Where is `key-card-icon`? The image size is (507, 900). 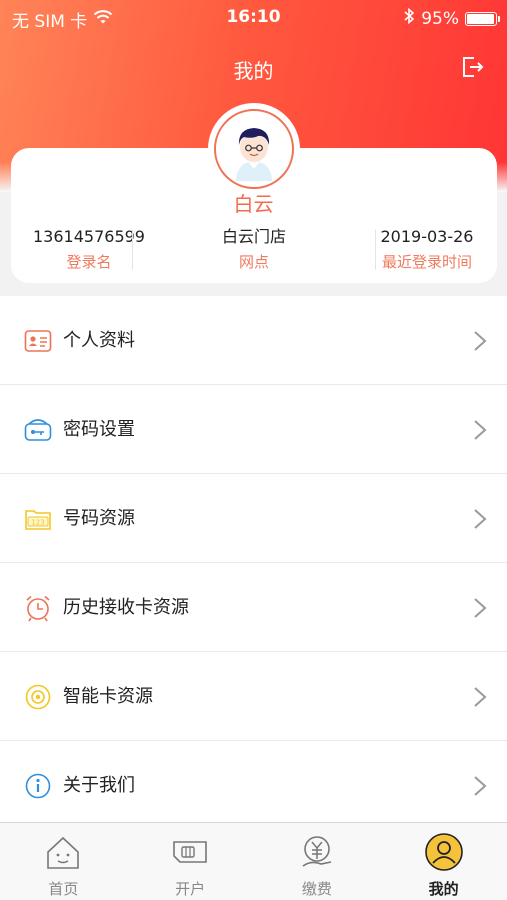 key-card-icon is located at coordinates (38, 430).